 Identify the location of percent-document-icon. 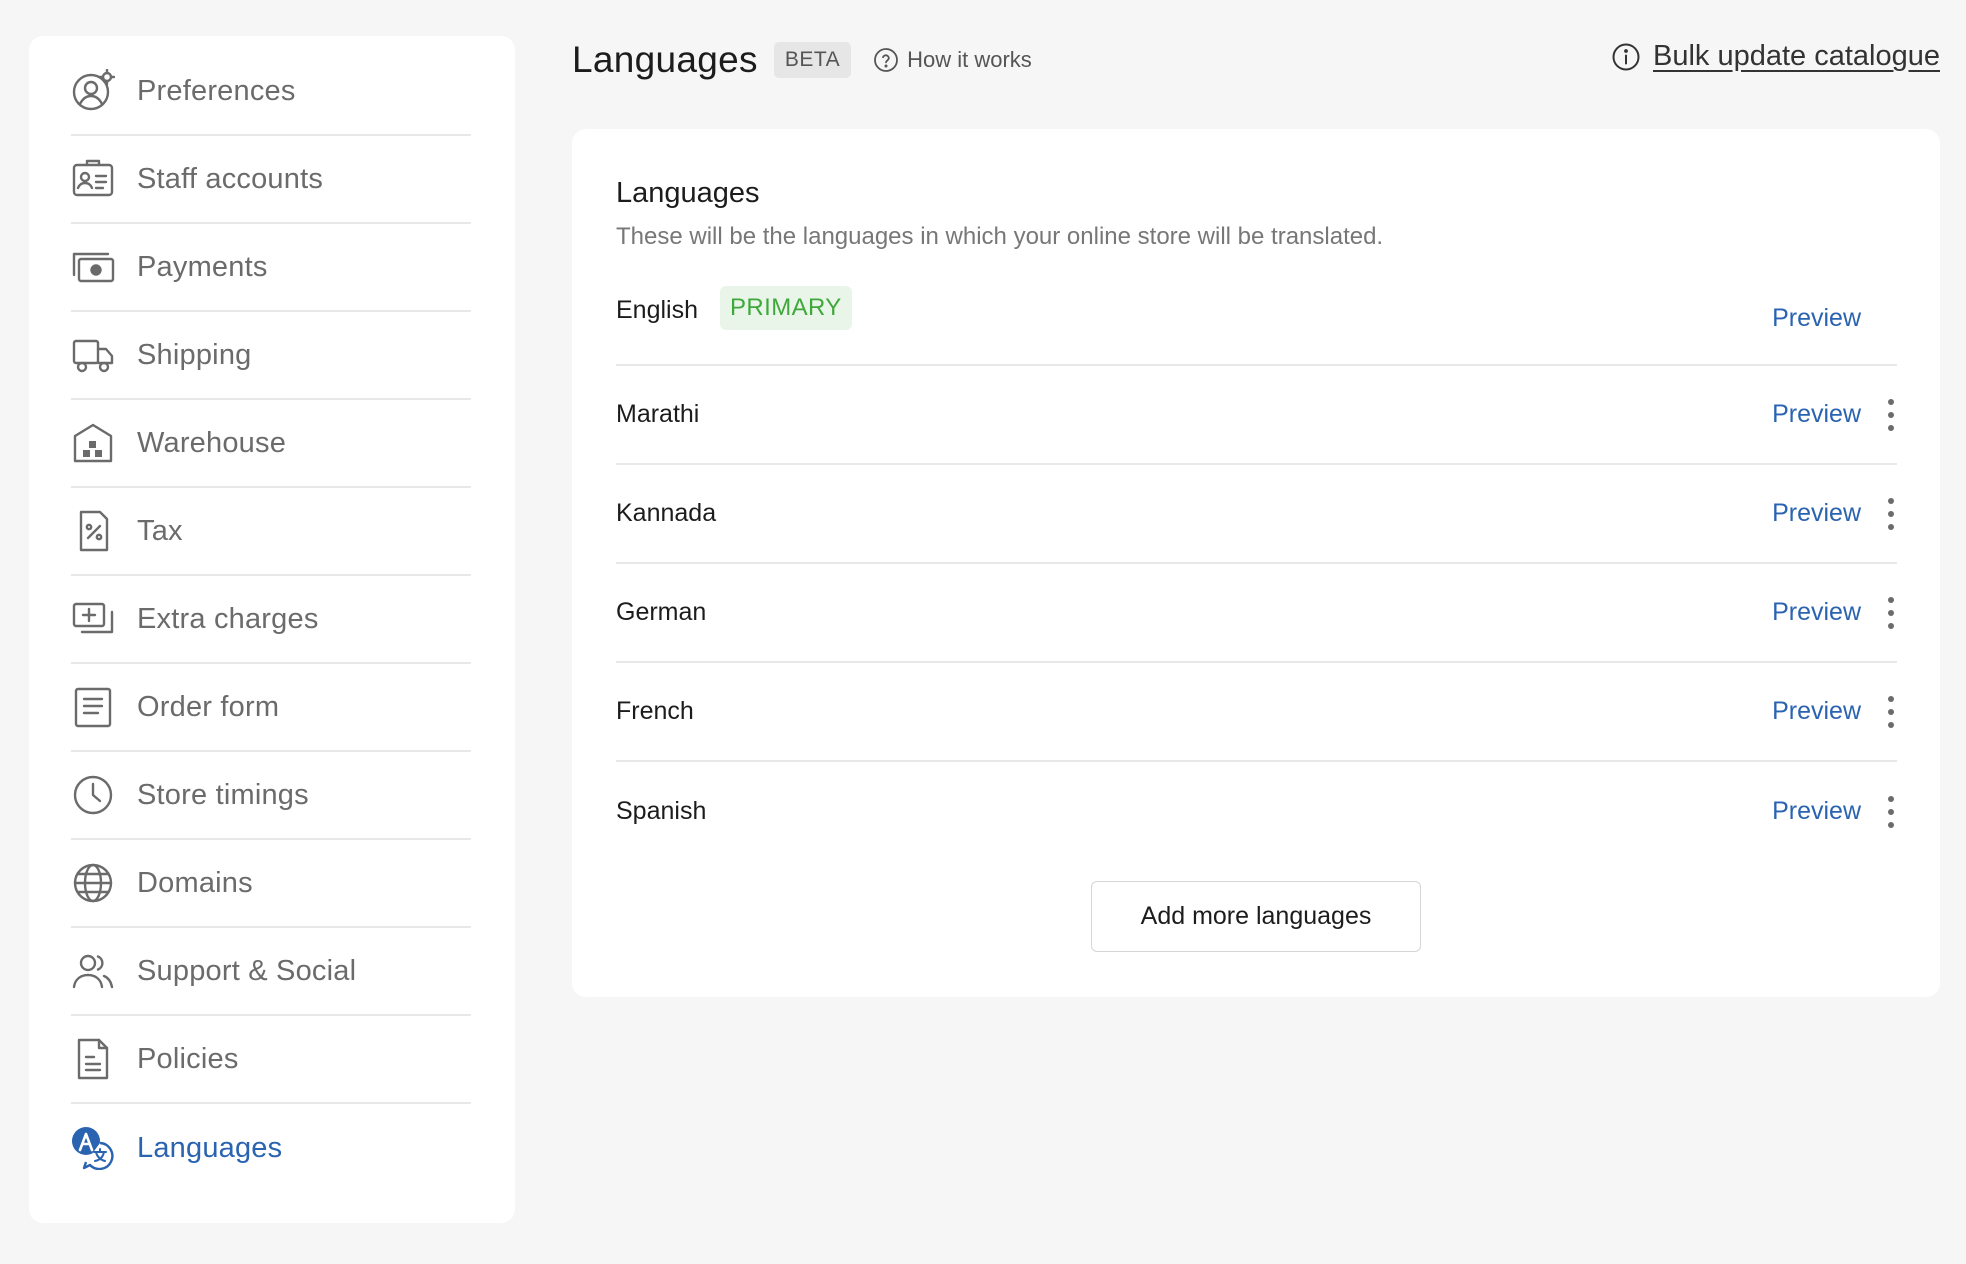
(93, 531).